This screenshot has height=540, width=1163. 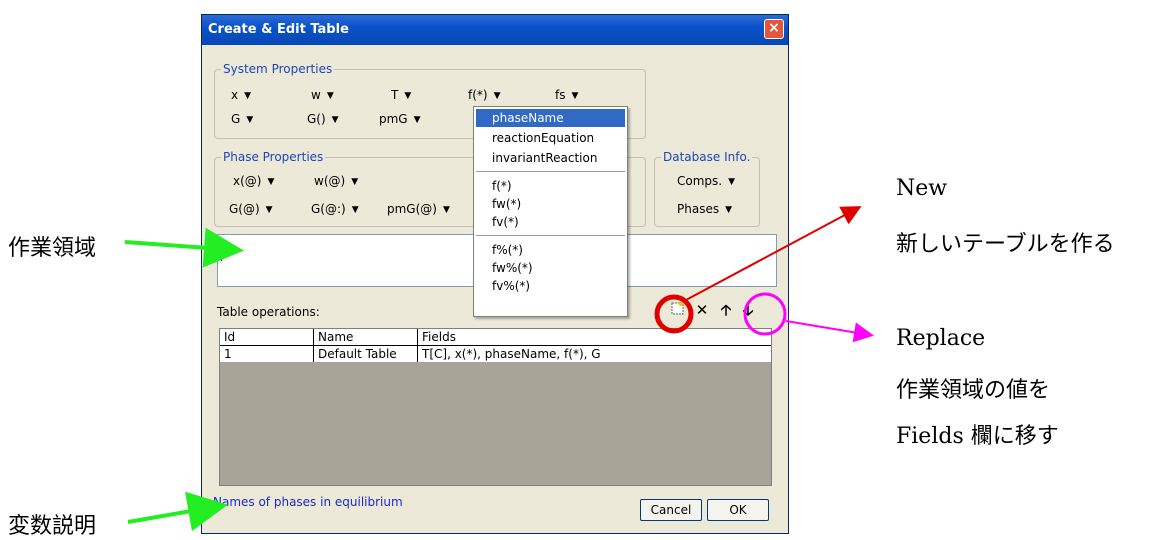 What do you see at coordinates (253, 181) in the screenshot?
I see `dropdown-x-at: x(@) ▼` at bounding box center [253, 181].